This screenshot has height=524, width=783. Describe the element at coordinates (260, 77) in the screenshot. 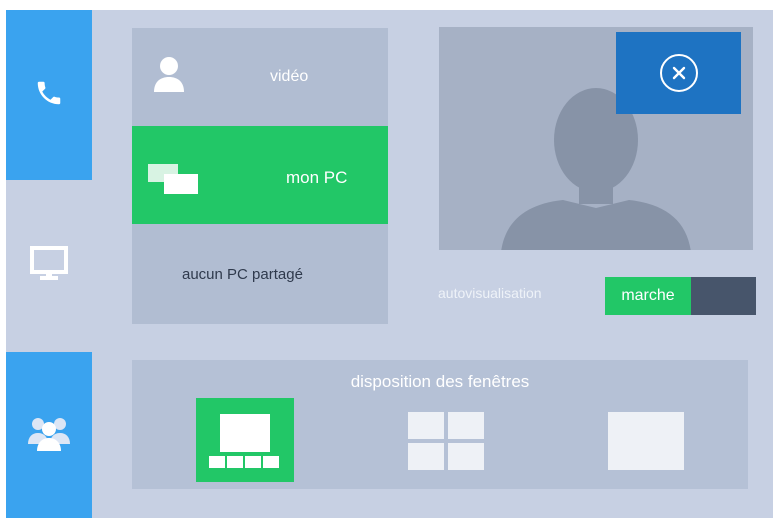

I see `source-video-option: vidéo` at that location.